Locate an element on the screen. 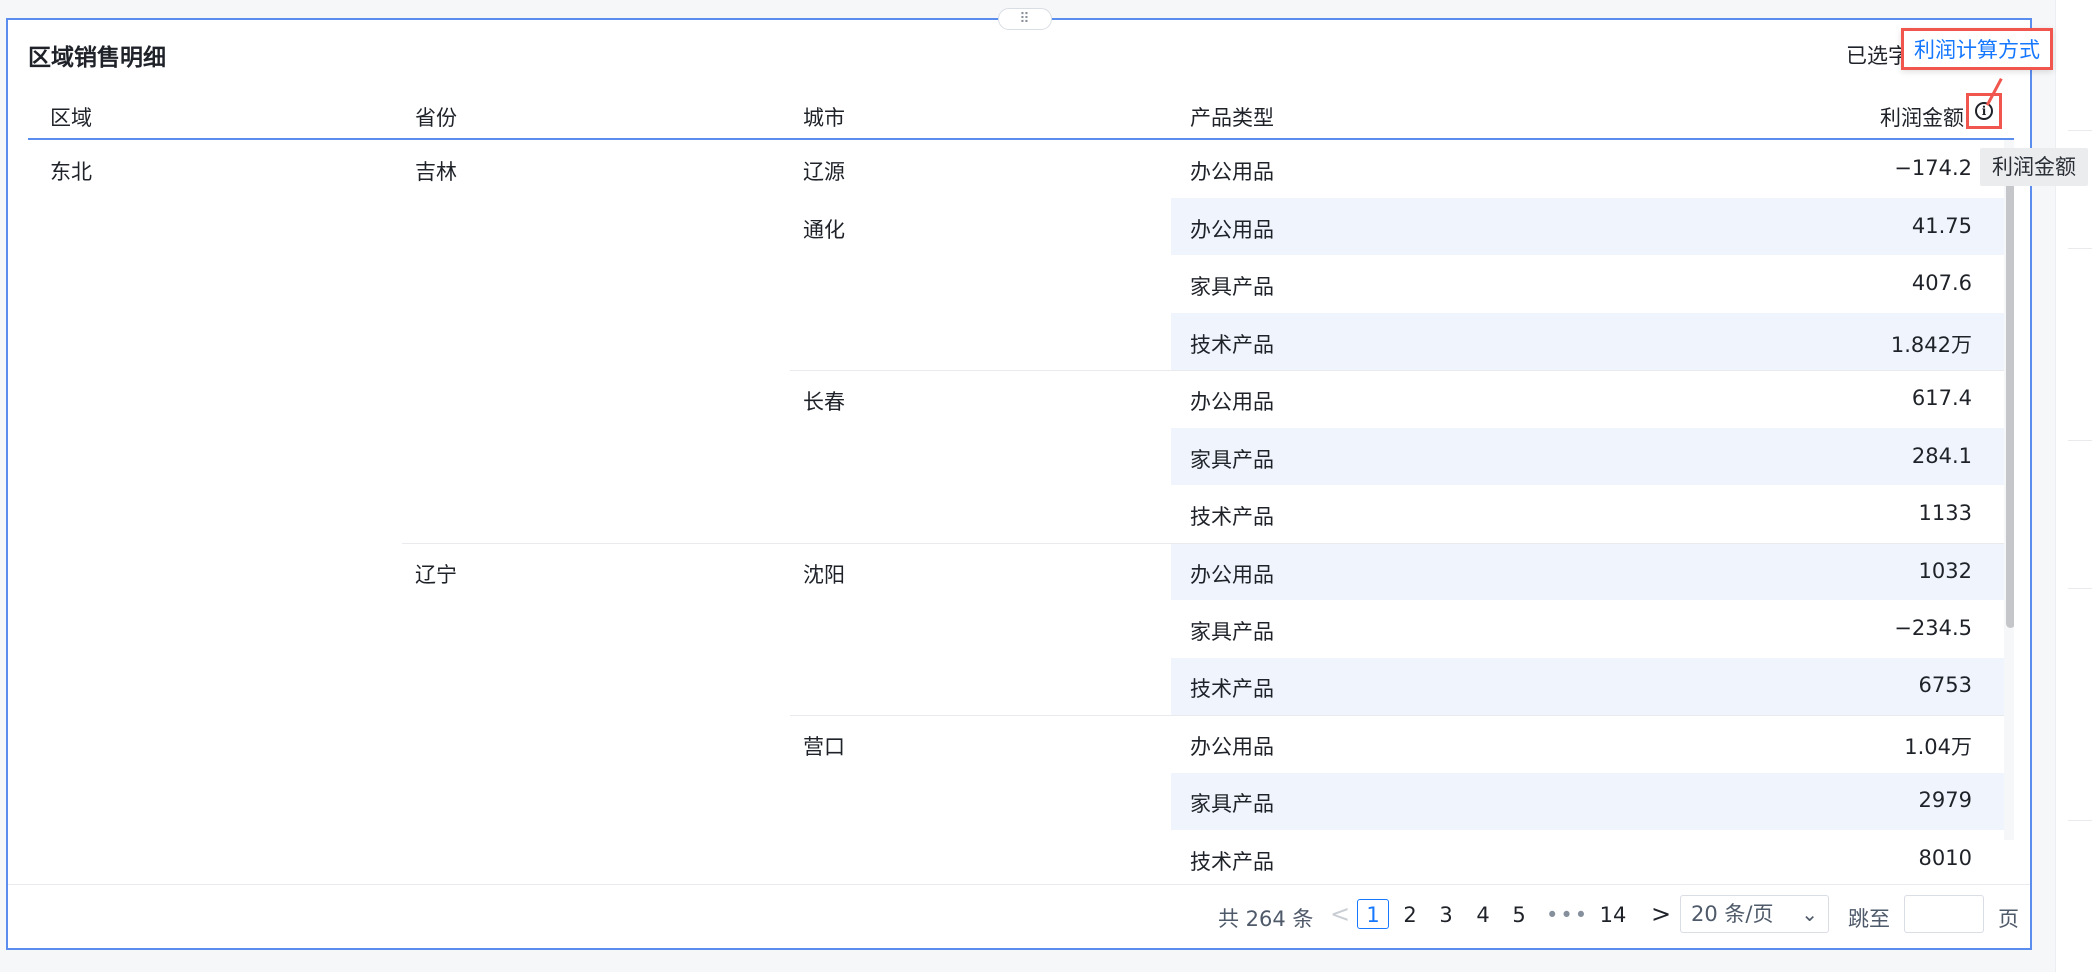 This screenshot has height=972, width=2092. cell-province: 吉林 is located at coordinates (436, 172).